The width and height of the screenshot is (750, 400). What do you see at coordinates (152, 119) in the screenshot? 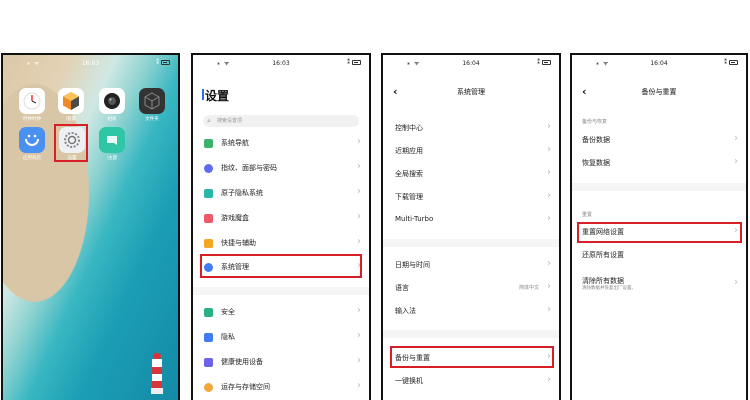
I see `app-label: 文件夹` at bounding box center [152, 119].